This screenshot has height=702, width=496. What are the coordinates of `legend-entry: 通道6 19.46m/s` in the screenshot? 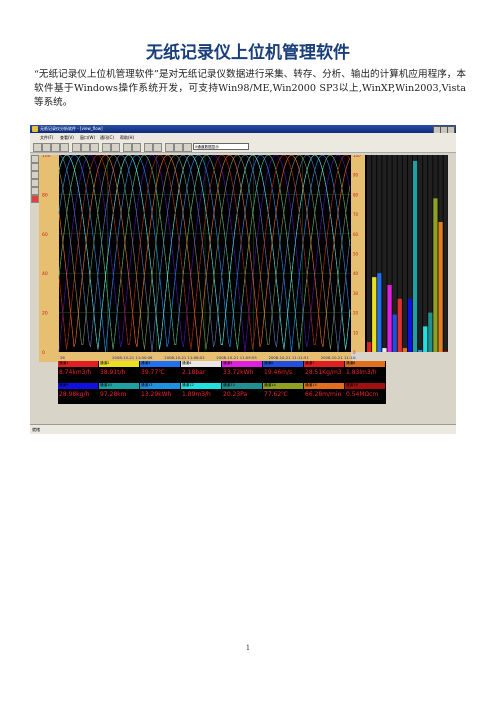 It's located at (283, 371).